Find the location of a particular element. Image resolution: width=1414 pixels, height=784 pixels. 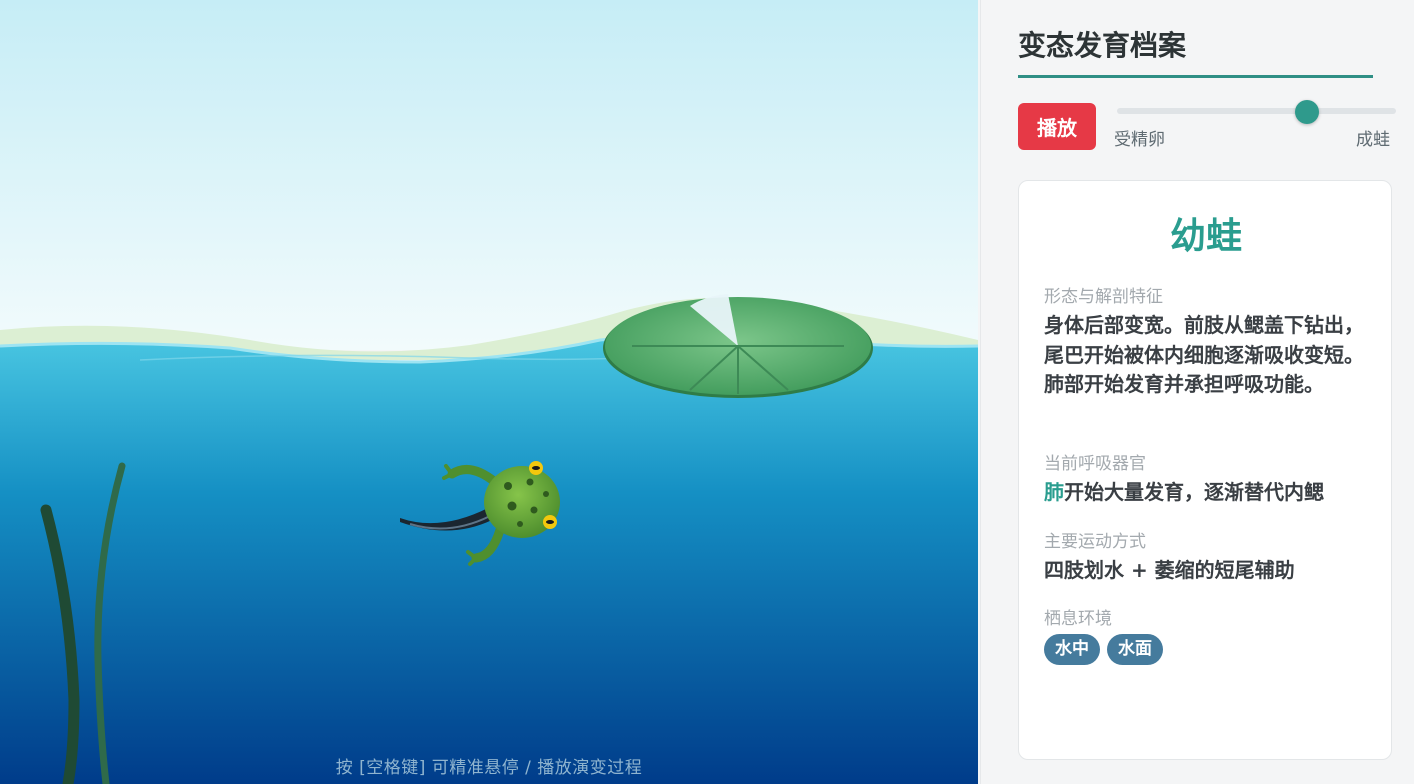

respiration-value: 肺开始大量发育，逐渐替代内鳃 is located at coordinates (1206, 493).